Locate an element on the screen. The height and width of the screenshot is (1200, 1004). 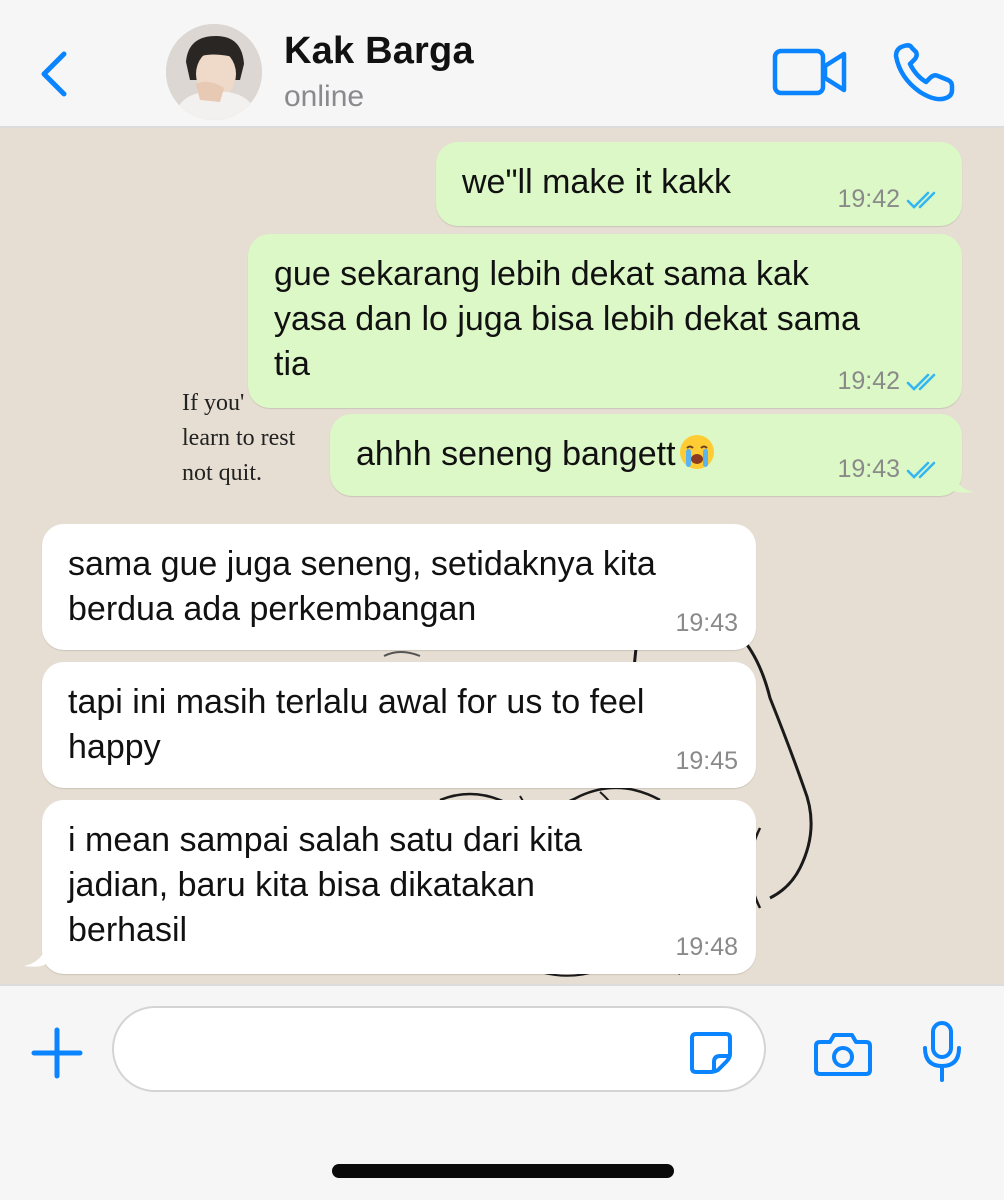
message-meta: 19:48 is located at coordinates (706, 947).